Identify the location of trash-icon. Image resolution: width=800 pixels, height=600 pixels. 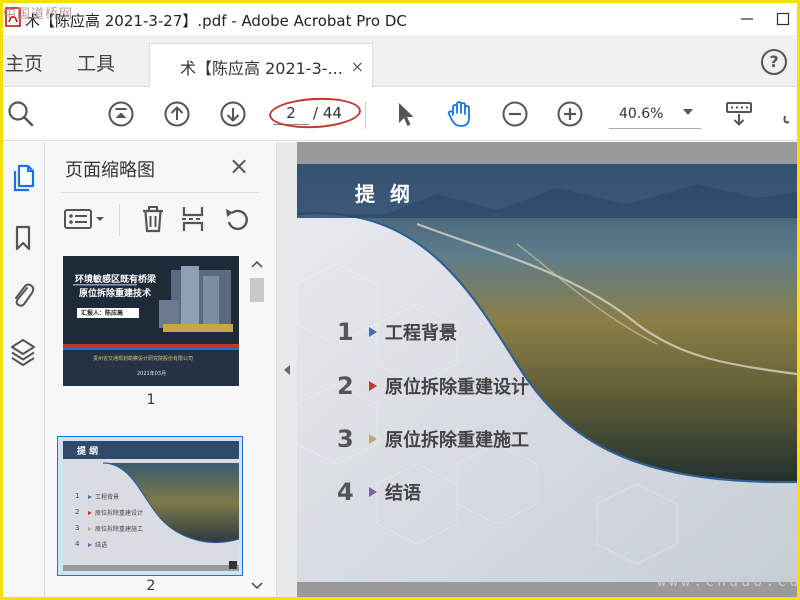
(153, 219).